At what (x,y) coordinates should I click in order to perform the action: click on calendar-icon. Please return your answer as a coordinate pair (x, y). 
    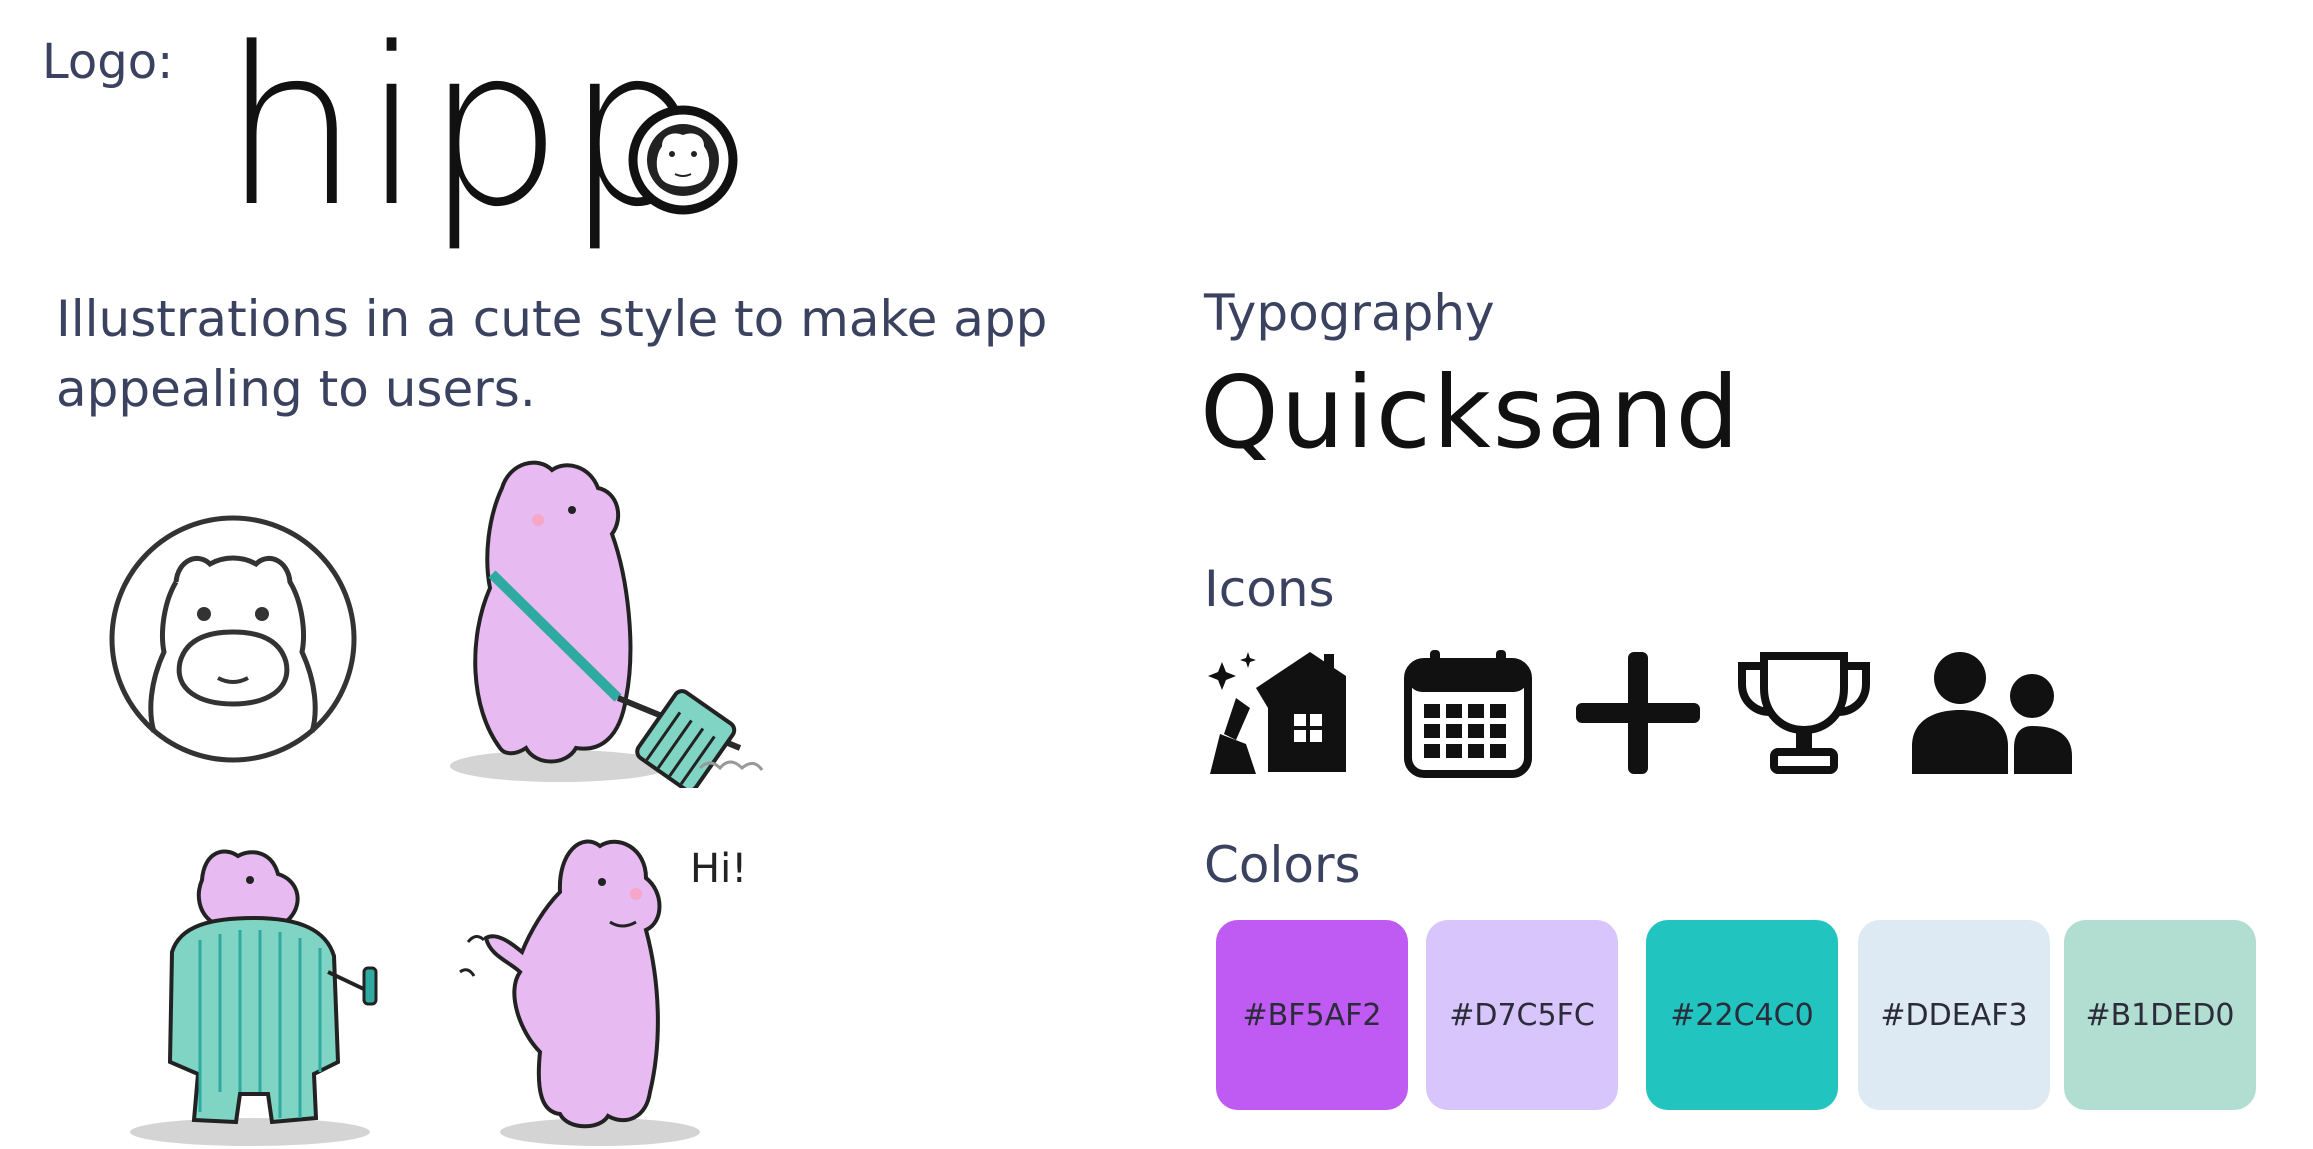
    Looking at the image, I should click on (1468, 713).